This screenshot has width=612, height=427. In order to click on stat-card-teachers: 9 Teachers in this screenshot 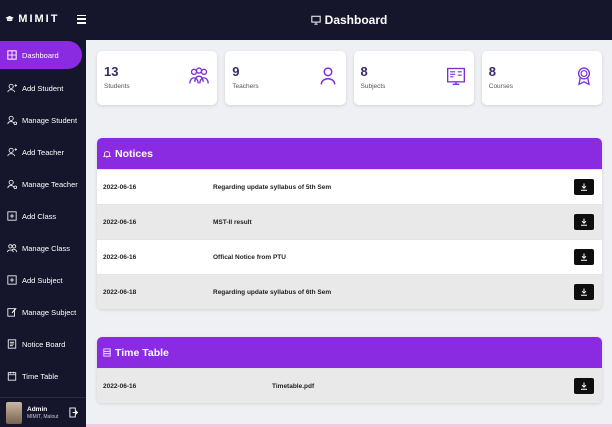, I will do `click(285, 78)`.